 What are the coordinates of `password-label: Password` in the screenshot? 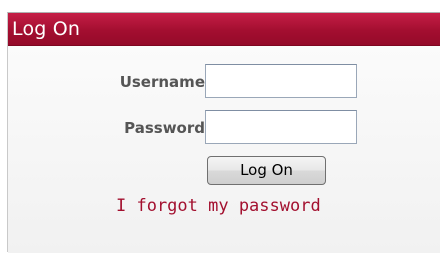 It's located at (164, 128).